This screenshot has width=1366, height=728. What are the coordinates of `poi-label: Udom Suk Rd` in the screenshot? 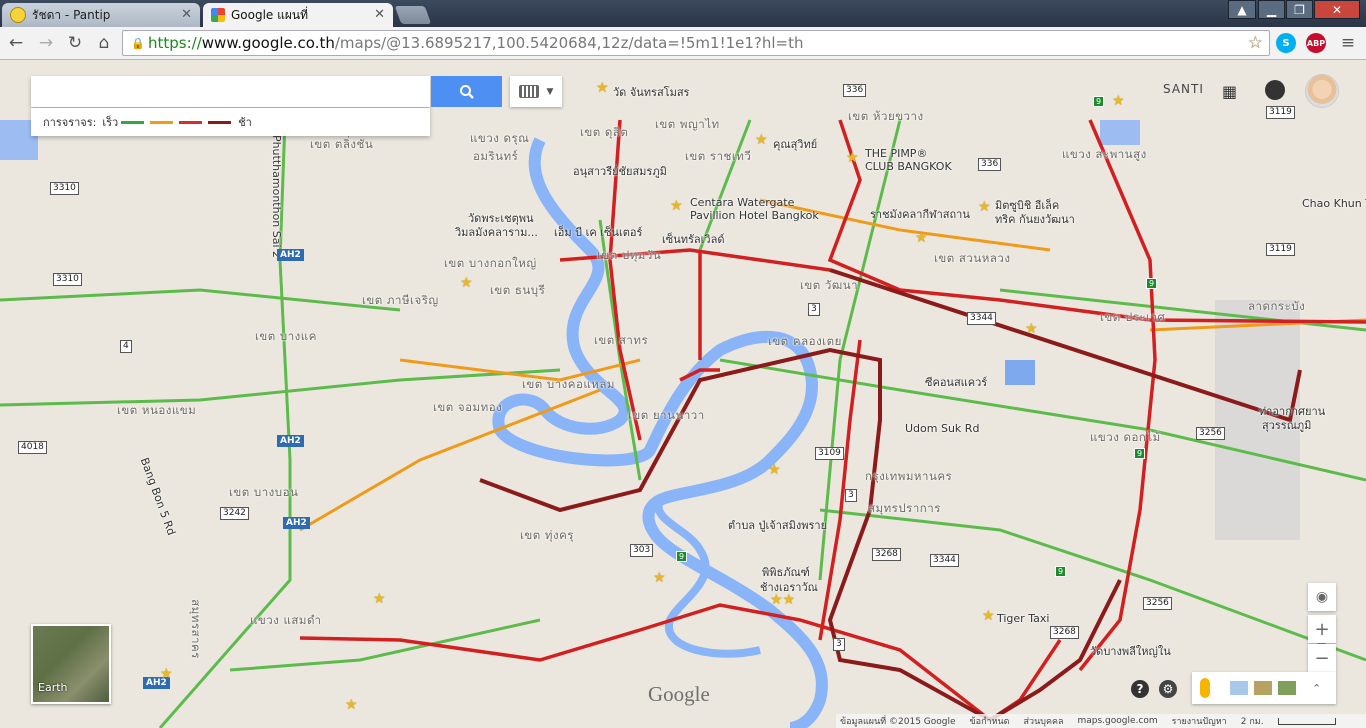 It's located at (942, 428).